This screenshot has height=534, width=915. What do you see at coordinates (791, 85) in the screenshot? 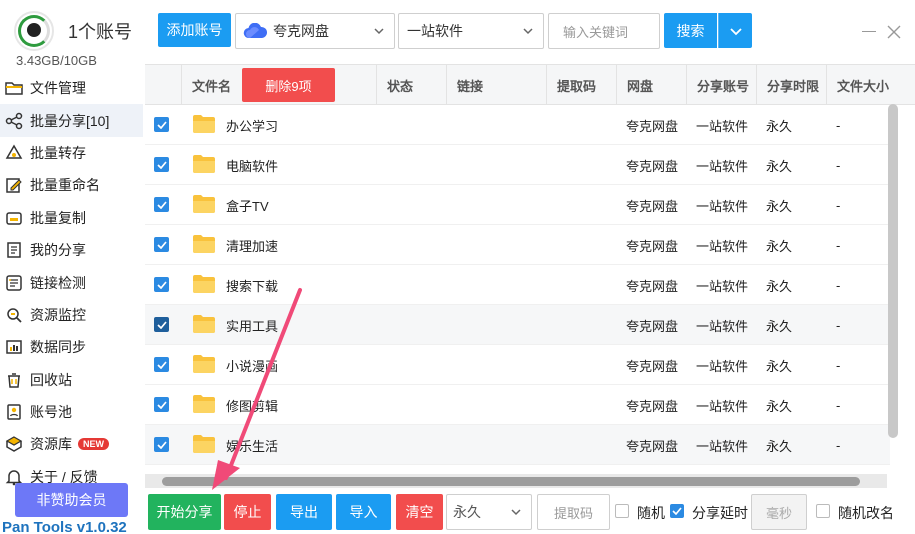
I see `column-share-limit: 分享时限` at bounding box center [791, 85].